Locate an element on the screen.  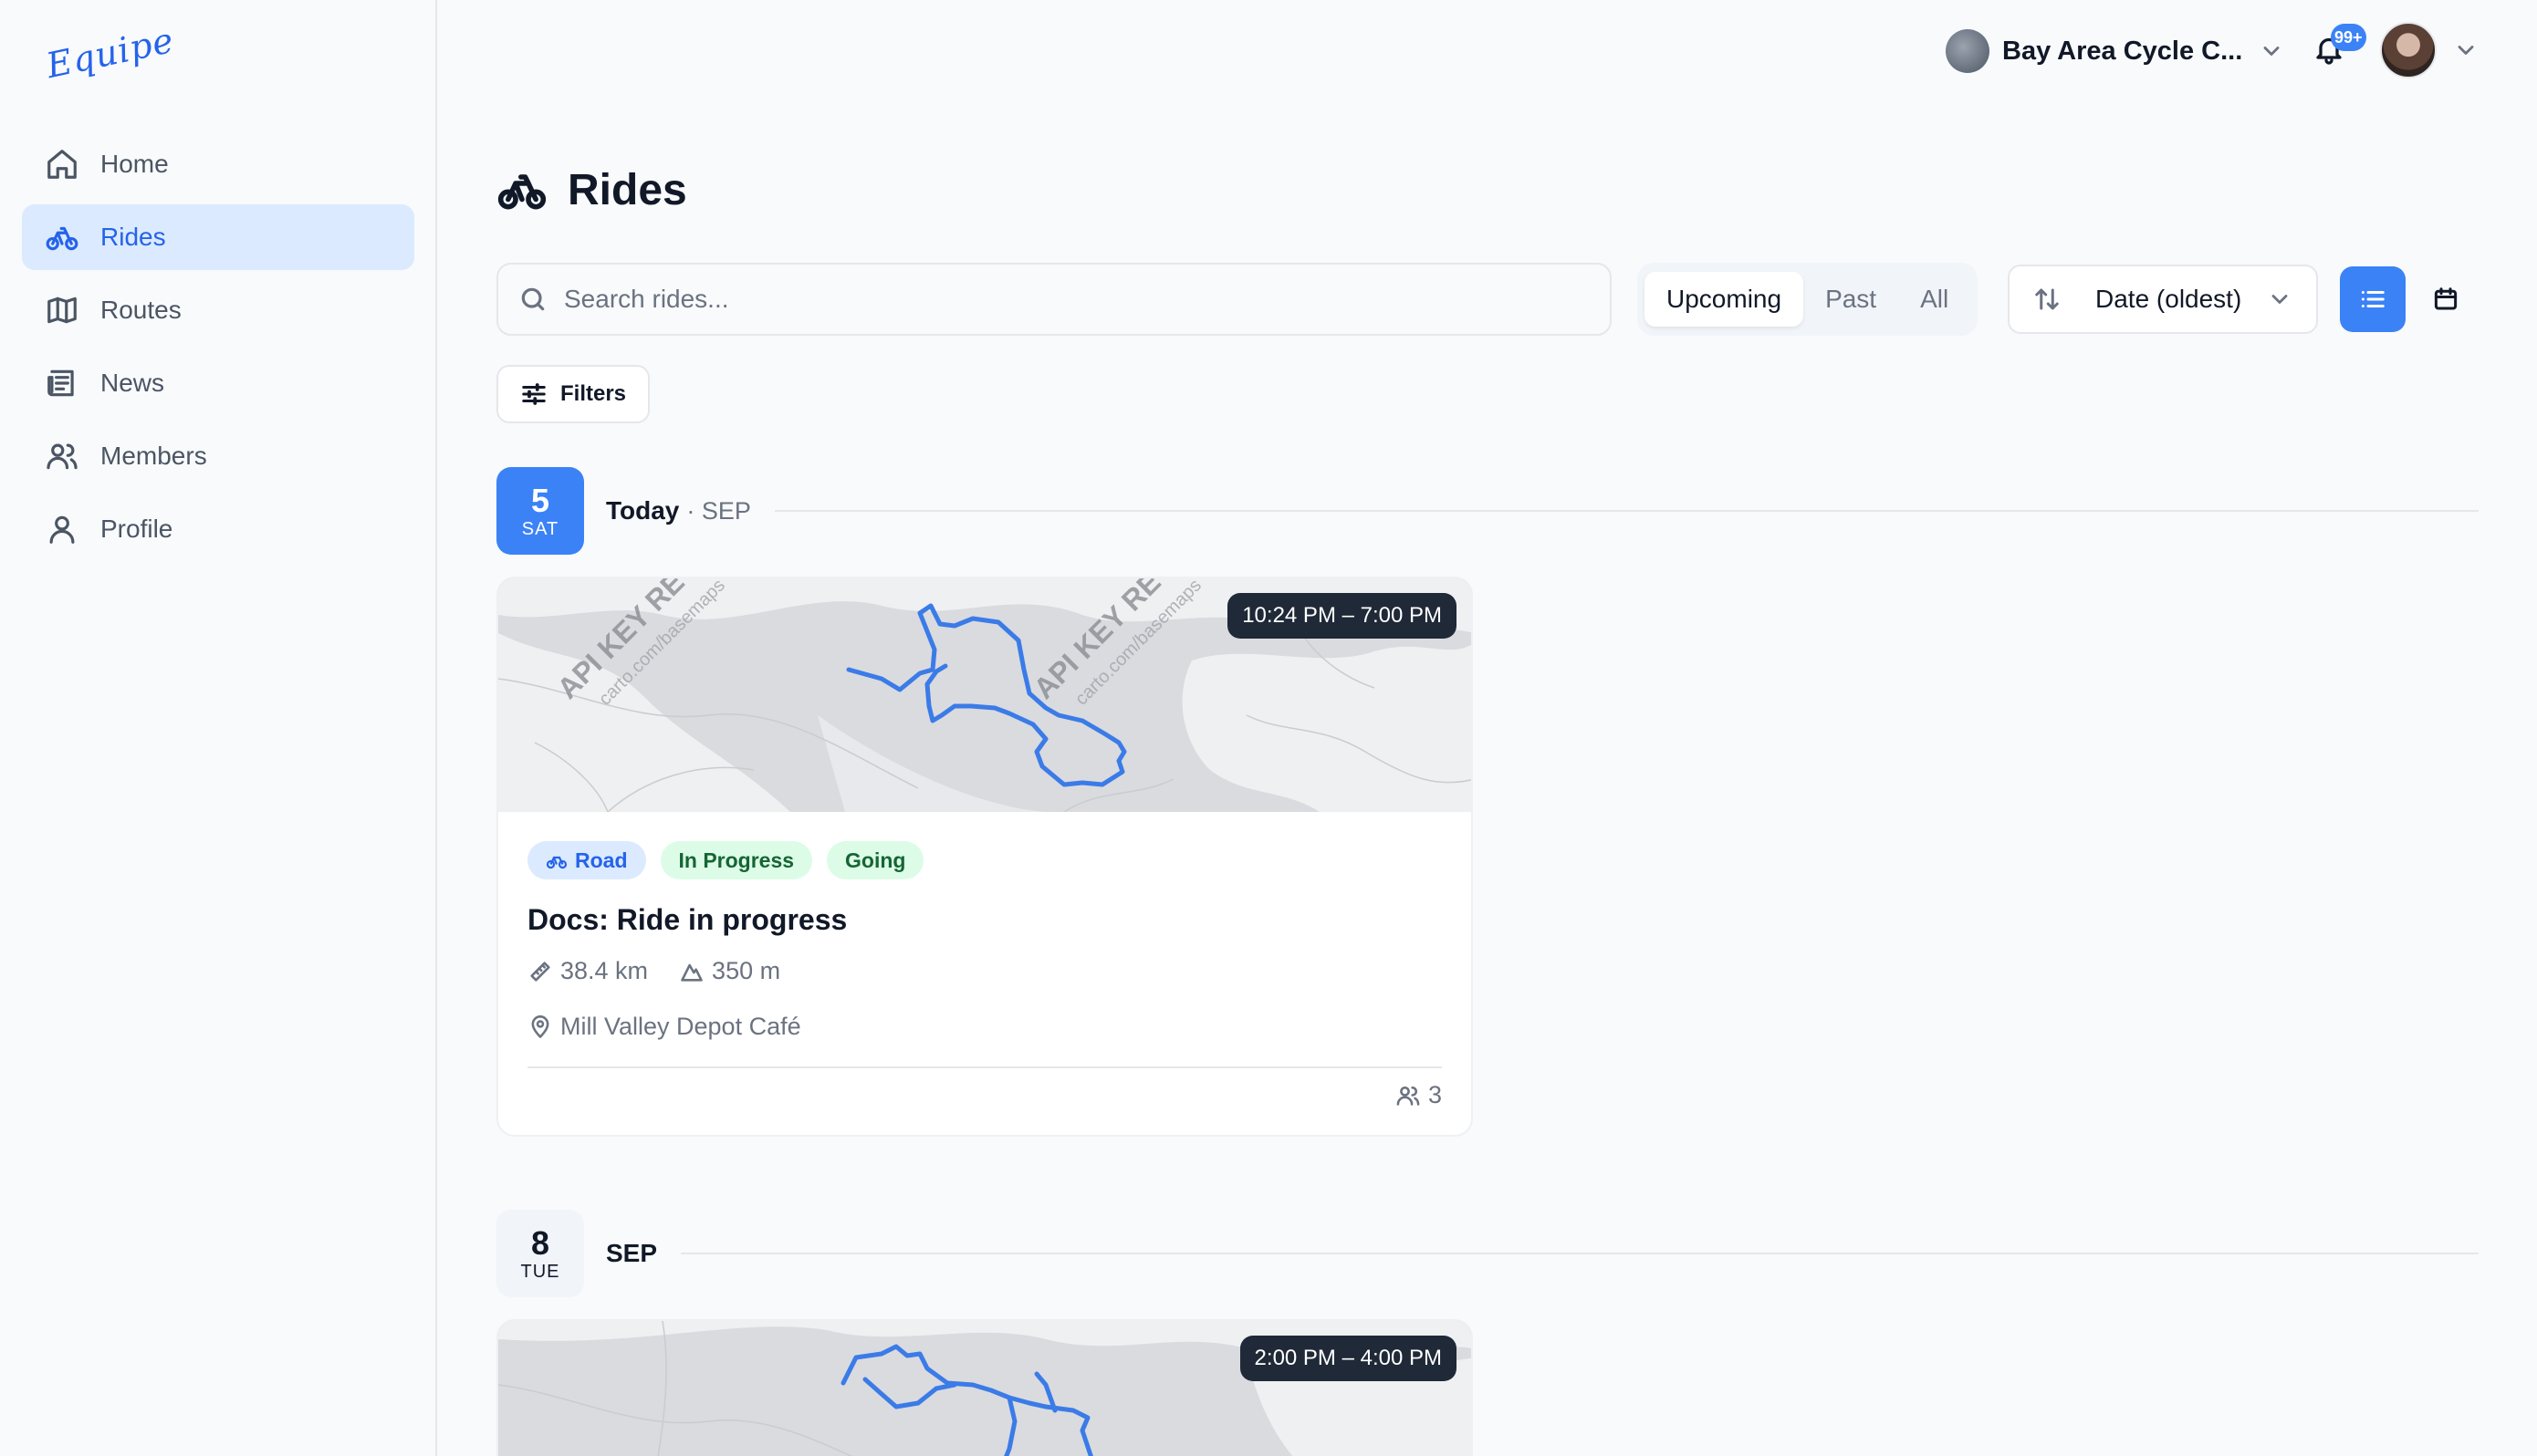
sidebar-item-home: Home is located at coordinates (218, 164).